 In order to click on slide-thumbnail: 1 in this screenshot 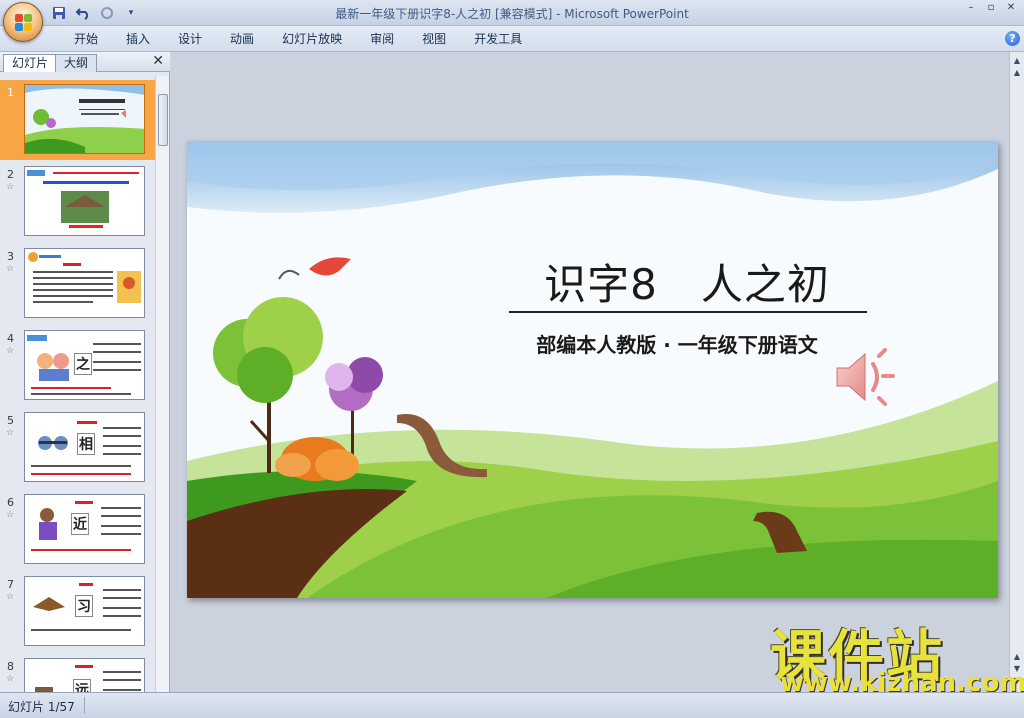, I will do `click(77, 120)`.